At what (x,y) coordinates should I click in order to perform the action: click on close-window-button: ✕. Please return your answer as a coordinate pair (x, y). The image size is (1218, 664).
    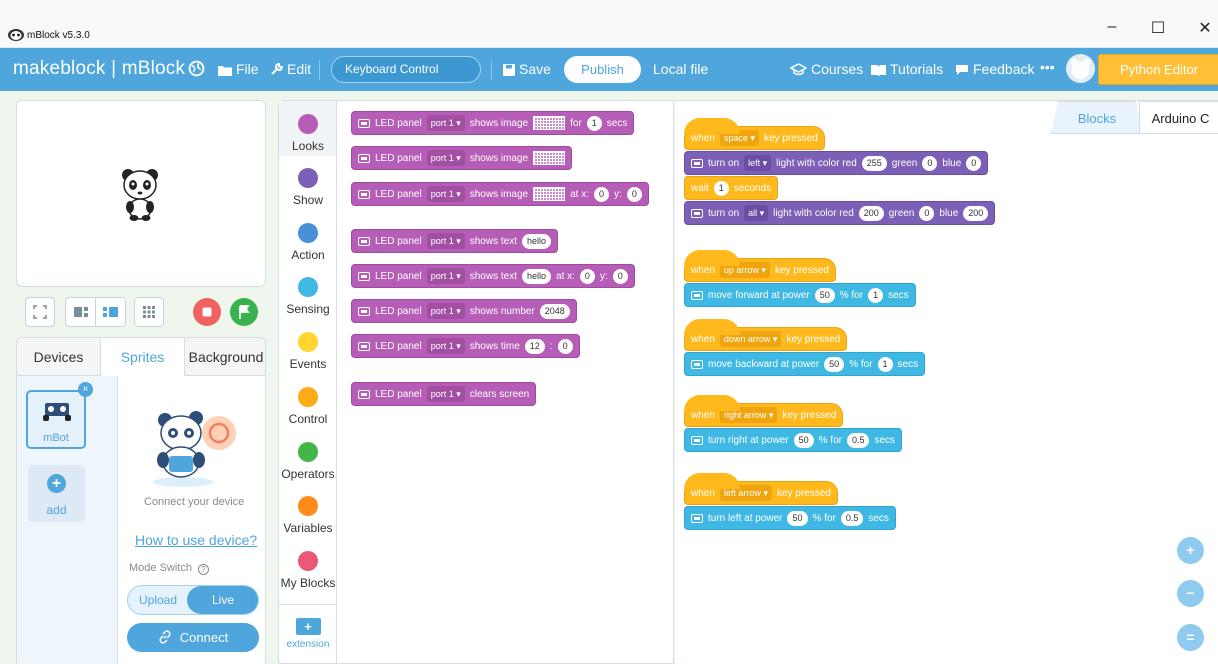
    Looking at the image, I should click on (1204, 28).